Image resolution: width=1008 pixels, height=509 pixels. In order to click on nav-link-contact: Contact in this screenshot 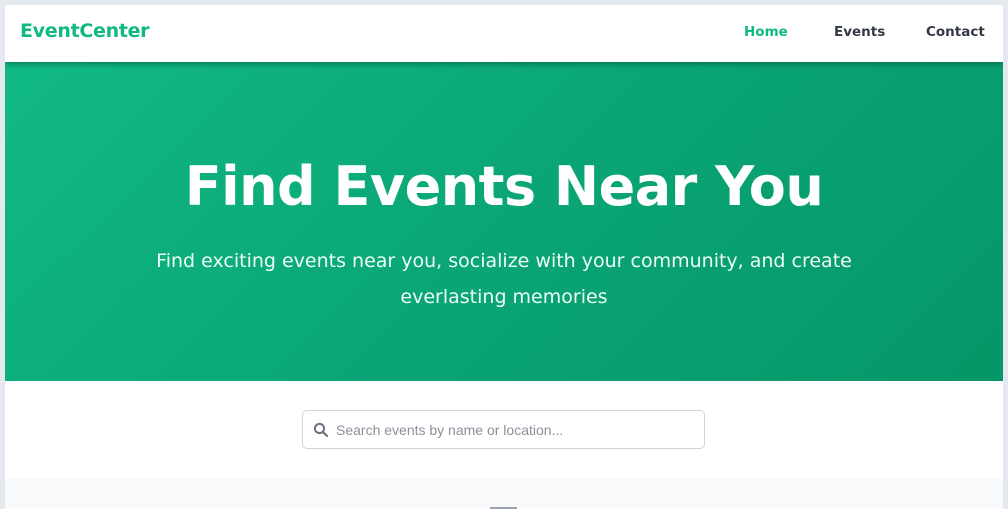, I will do `click(955, 32)`.